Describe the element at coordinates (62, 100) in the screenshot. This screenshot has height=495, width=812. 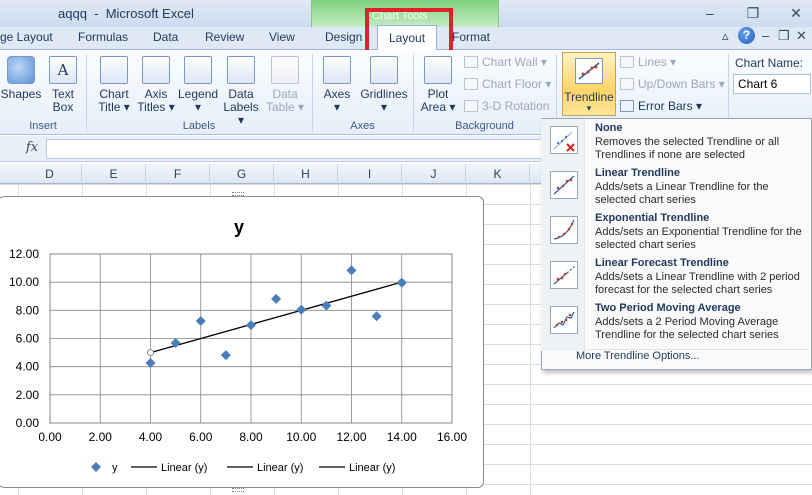
I see `text-box-label: Text Box` at that location.